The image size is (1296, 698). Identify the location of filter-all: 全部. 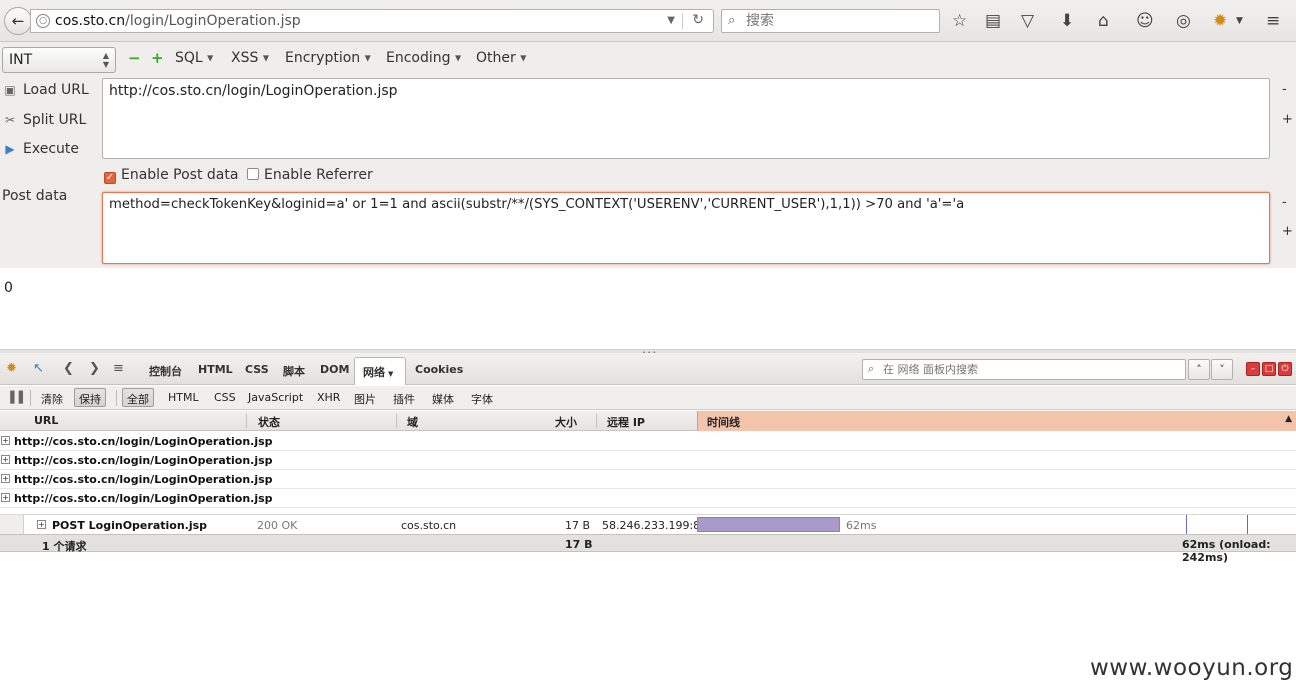
(138, 397).